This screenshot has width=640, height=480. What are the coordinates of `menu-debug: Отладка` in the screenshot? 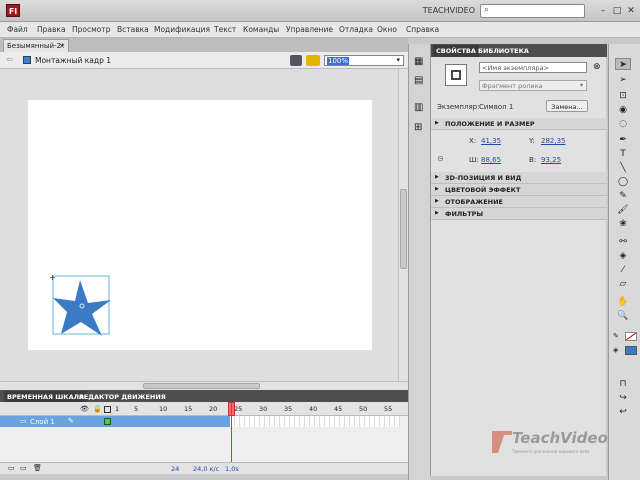 It's located at (356, 29).